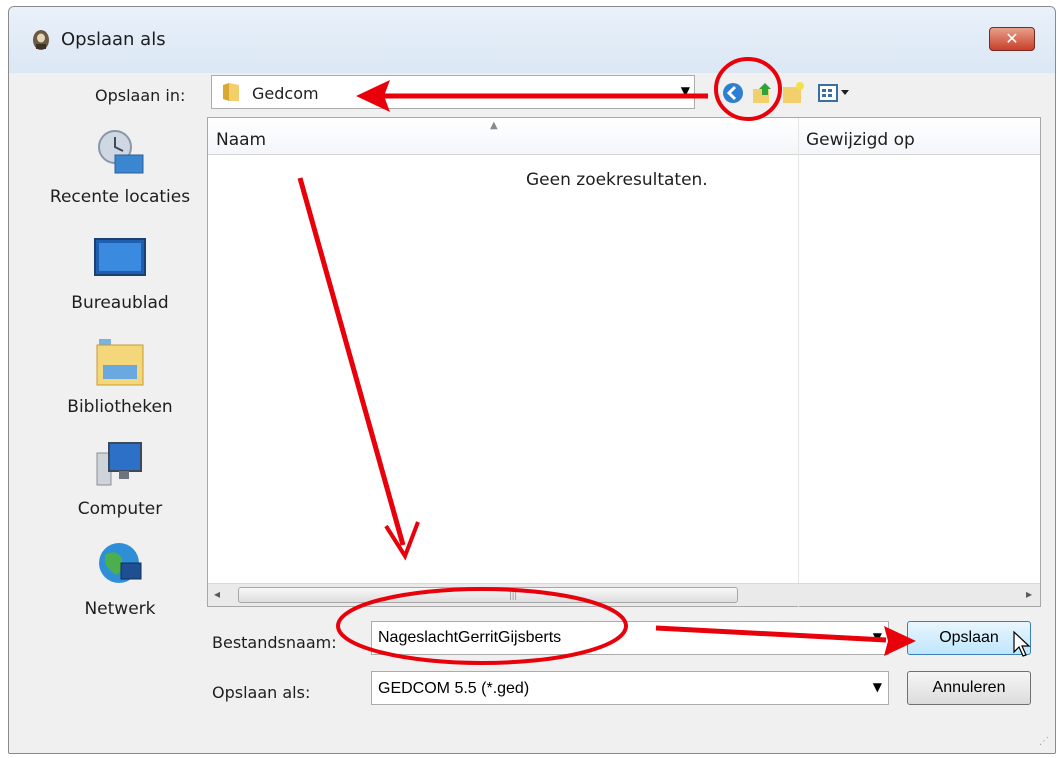 This screenshot has height=758, width=1058. Describe the element at coordinates (120, 407) in the screenshot. I see `place-label: Bibliotheken` at that location.